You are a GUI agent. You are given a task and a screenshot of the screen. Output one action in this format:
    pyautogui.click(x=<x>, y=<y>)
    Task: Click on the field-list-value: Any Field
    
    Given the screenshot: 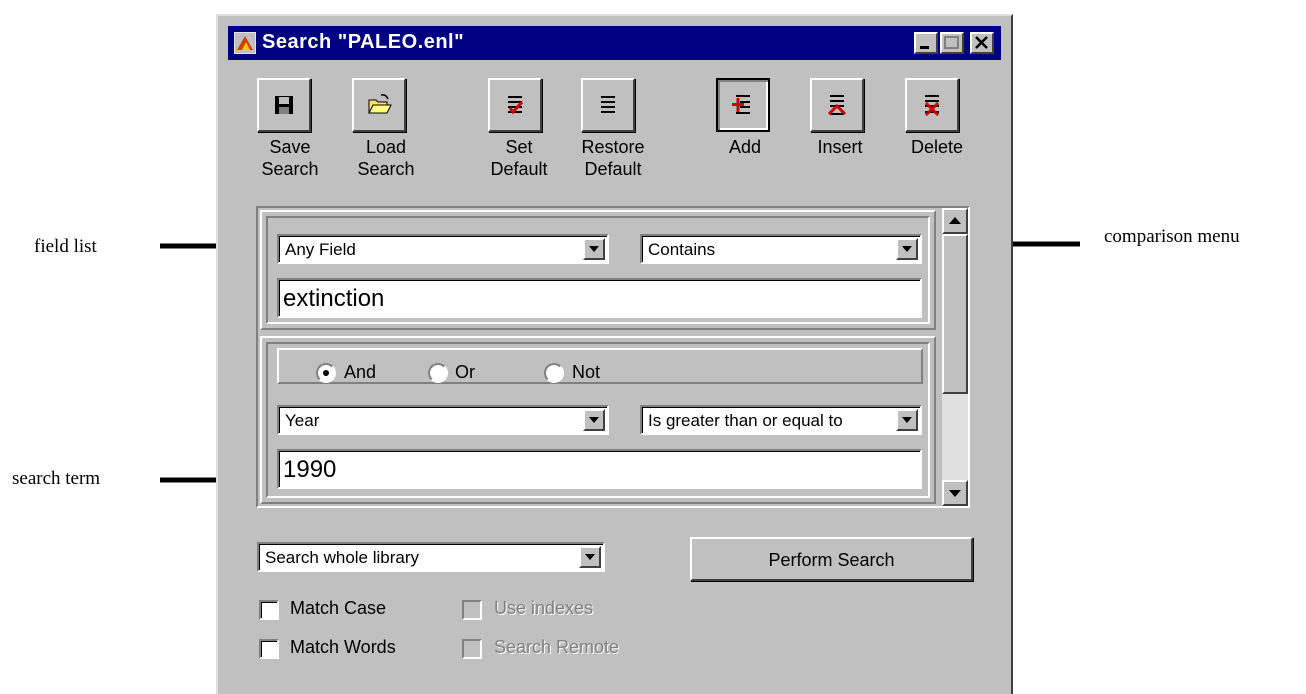 What is the action you would take?
    pyautogui.click(x=320, y=249)
    